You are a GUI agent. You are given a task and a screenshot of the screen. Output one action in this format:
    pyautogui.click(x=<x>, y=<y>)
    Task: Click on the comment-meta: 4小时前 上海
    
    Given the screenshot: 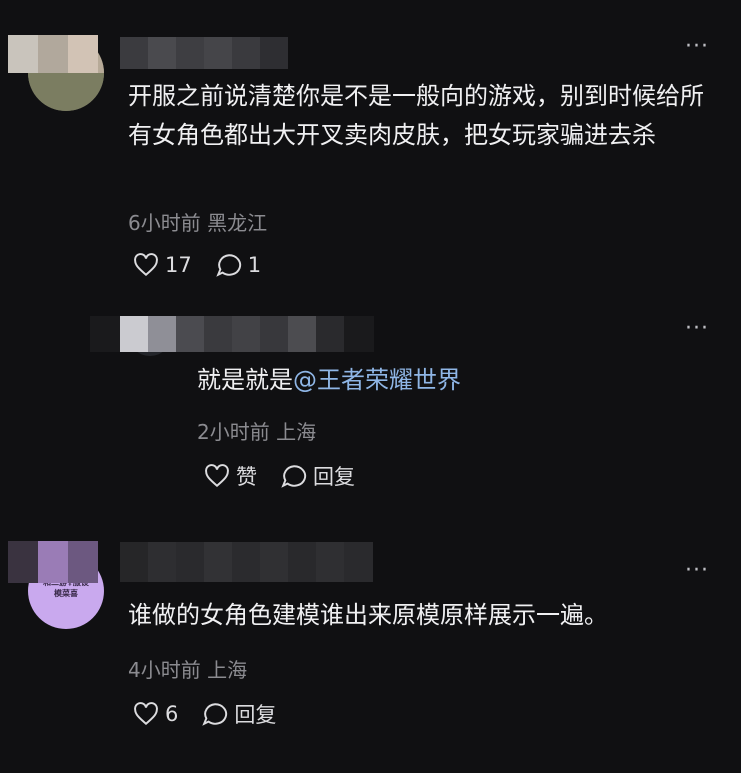 What is the action you would take?
    pyautogui.click(x=187, y=668)
    